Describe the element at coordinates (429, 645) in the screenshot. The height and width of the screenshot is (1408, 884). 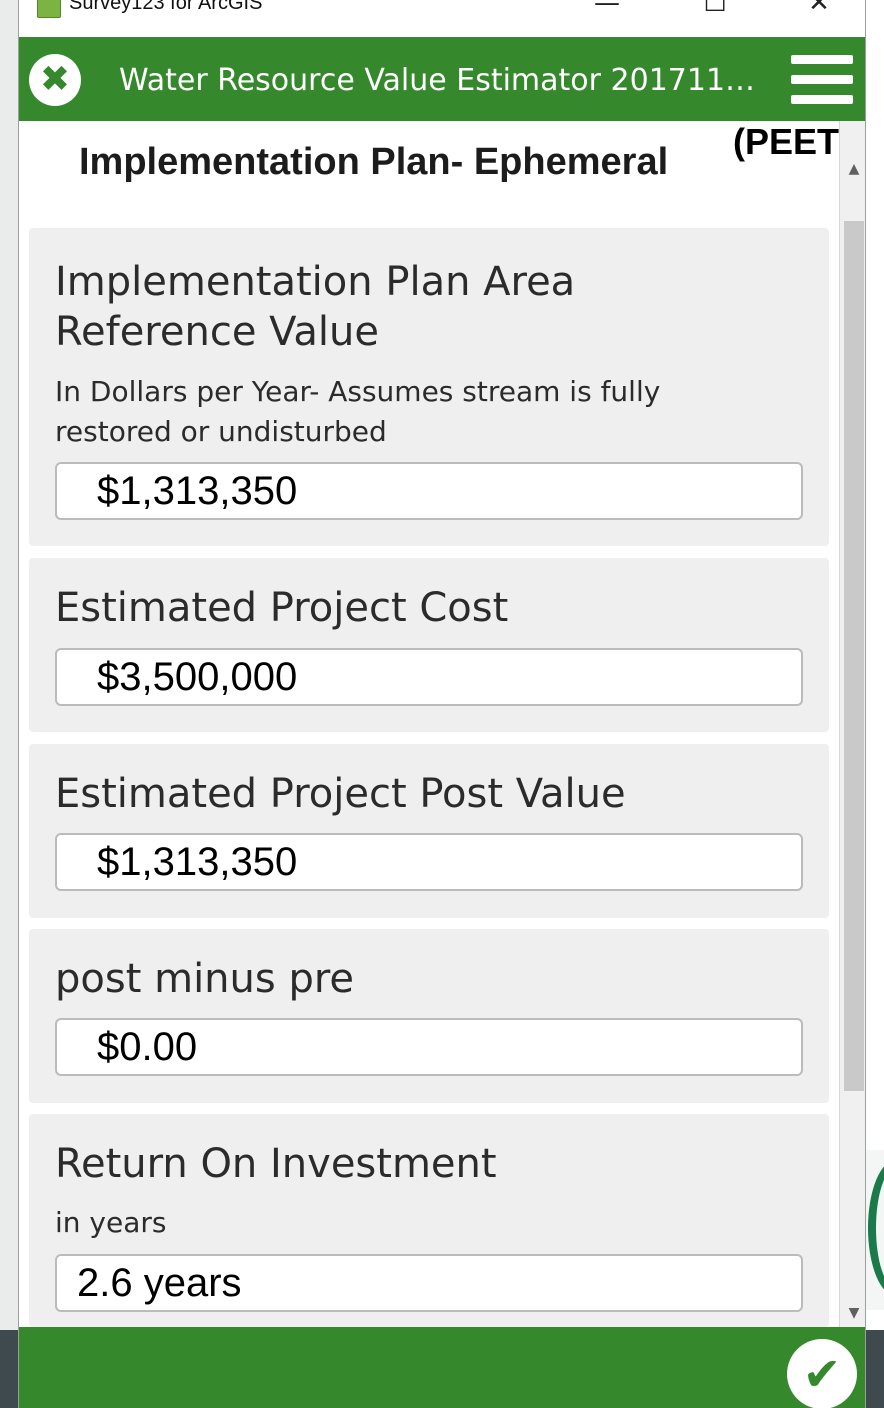
I see `question-project-cost: Estimated Project Cost $3,500,000` at that location.